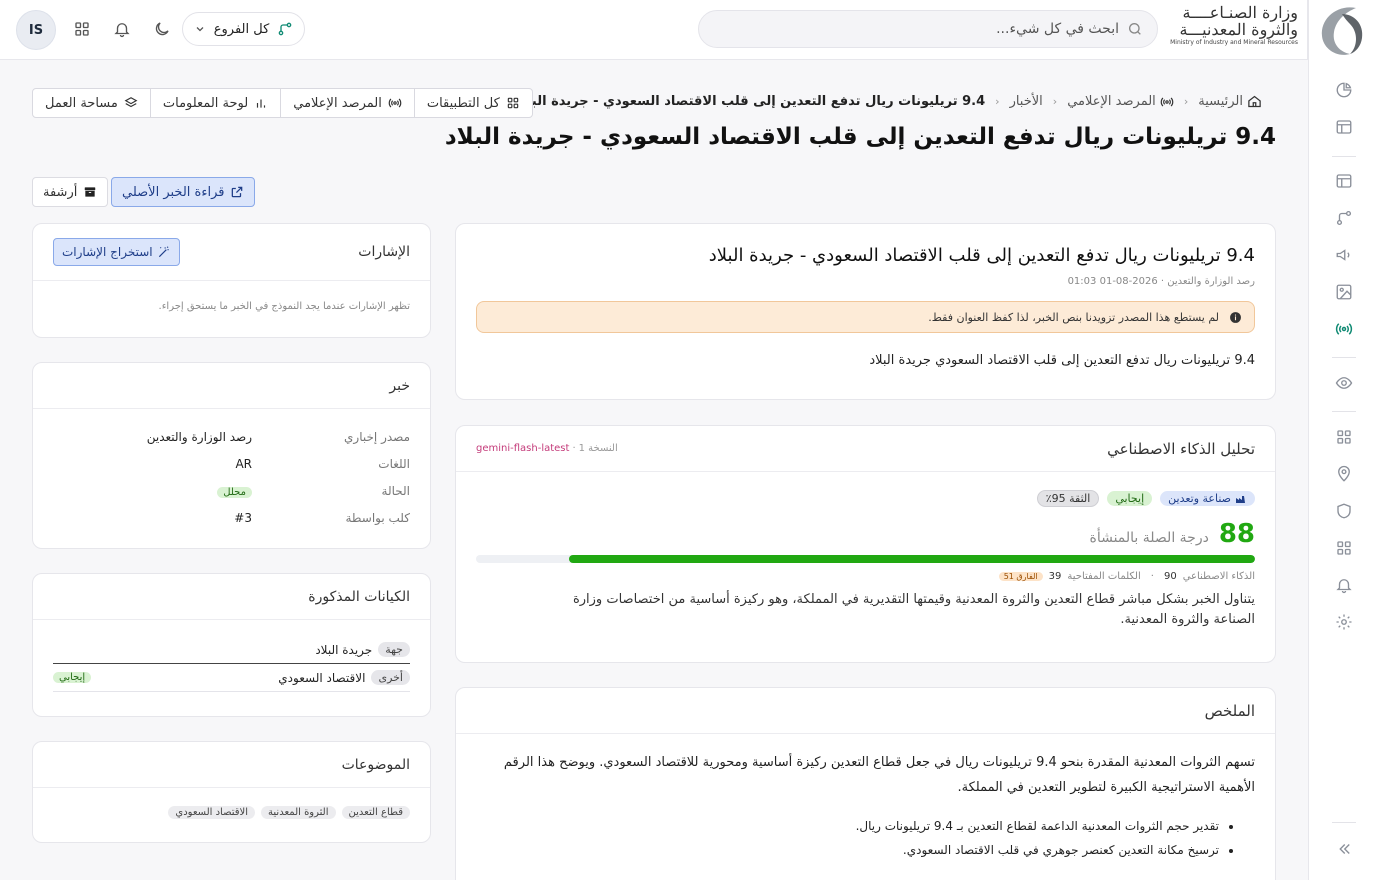  I want to click on external-link-icon, so click(237, 192).